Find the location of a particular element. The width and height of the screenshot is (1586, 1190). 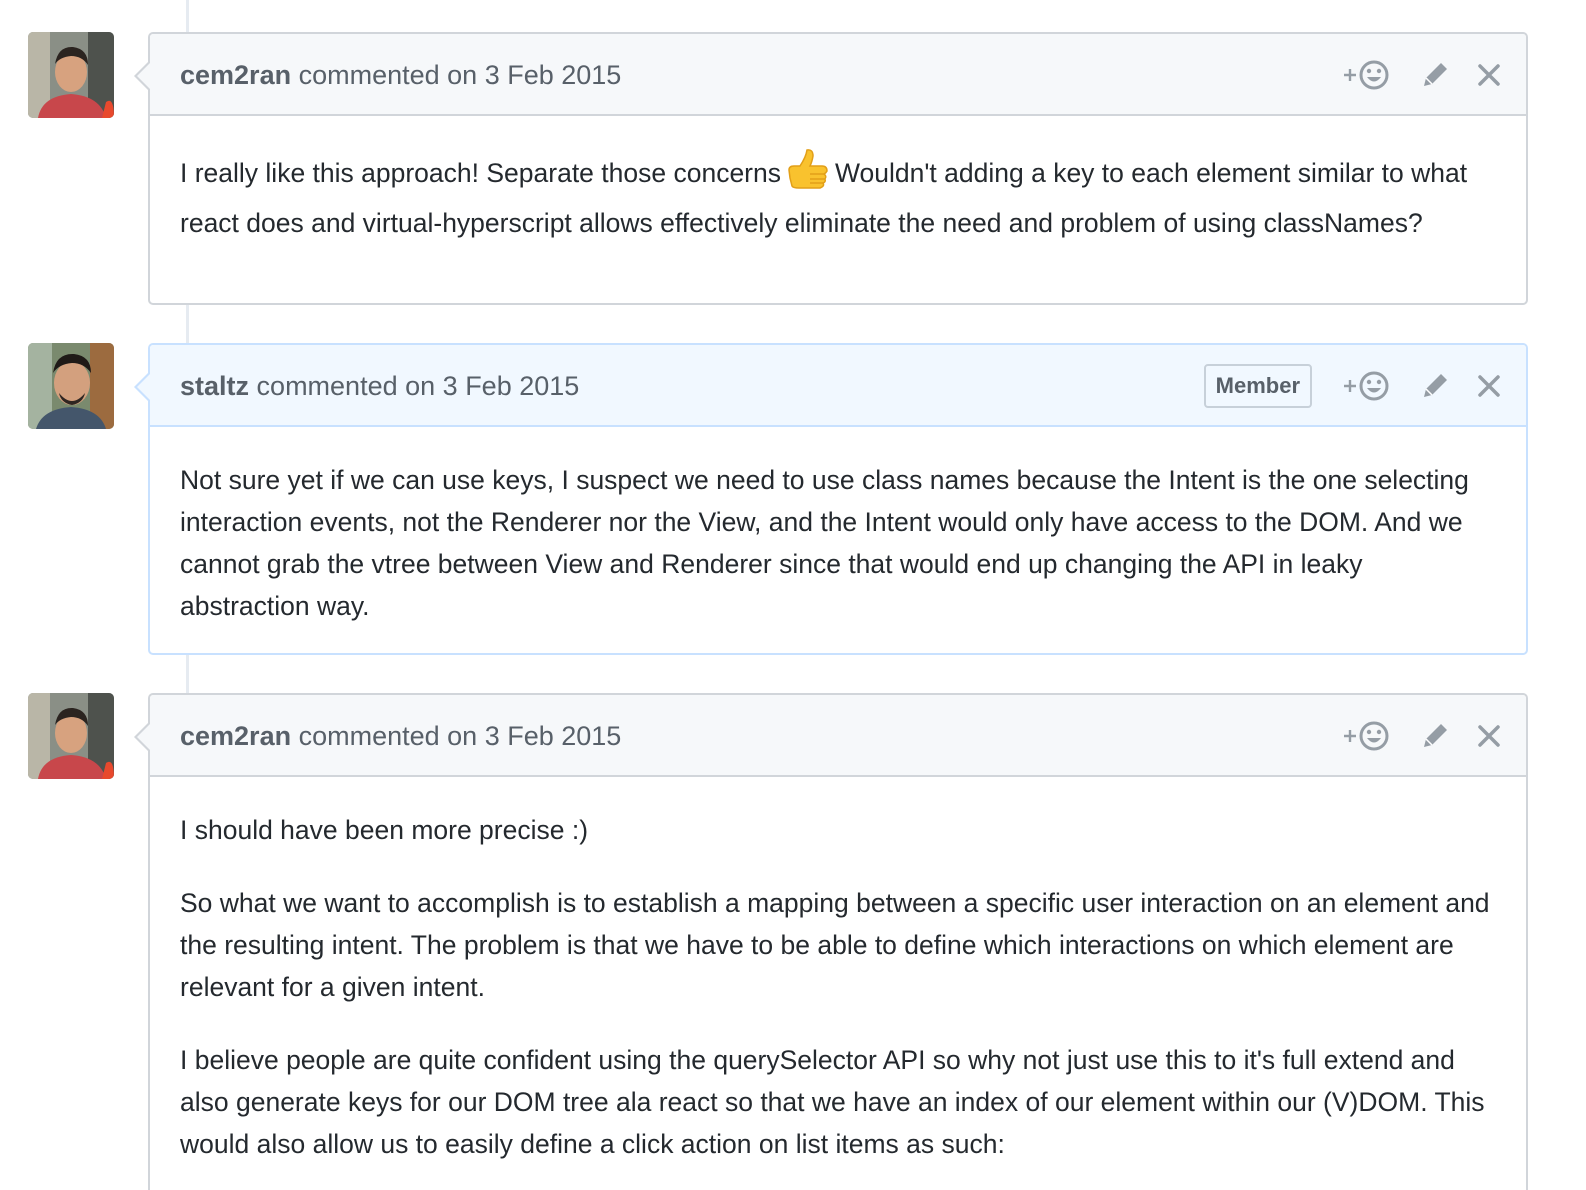

comment-meta: staltz commented on 3 Feb 2015 is located at coordinates (379, 386).